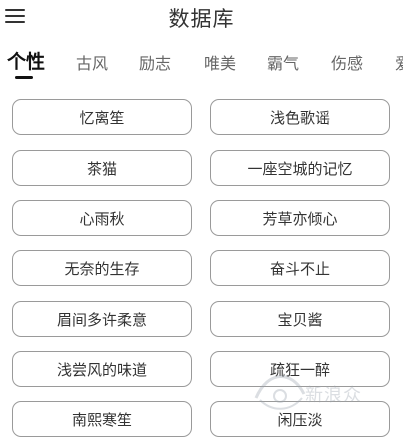 Image resolution: width=403 pixels, height=441 pixels. What do you see at coordinates (300, 419) in the screenshot?
I see `name-item: 闲压淡` at bounding box center [300, 419].